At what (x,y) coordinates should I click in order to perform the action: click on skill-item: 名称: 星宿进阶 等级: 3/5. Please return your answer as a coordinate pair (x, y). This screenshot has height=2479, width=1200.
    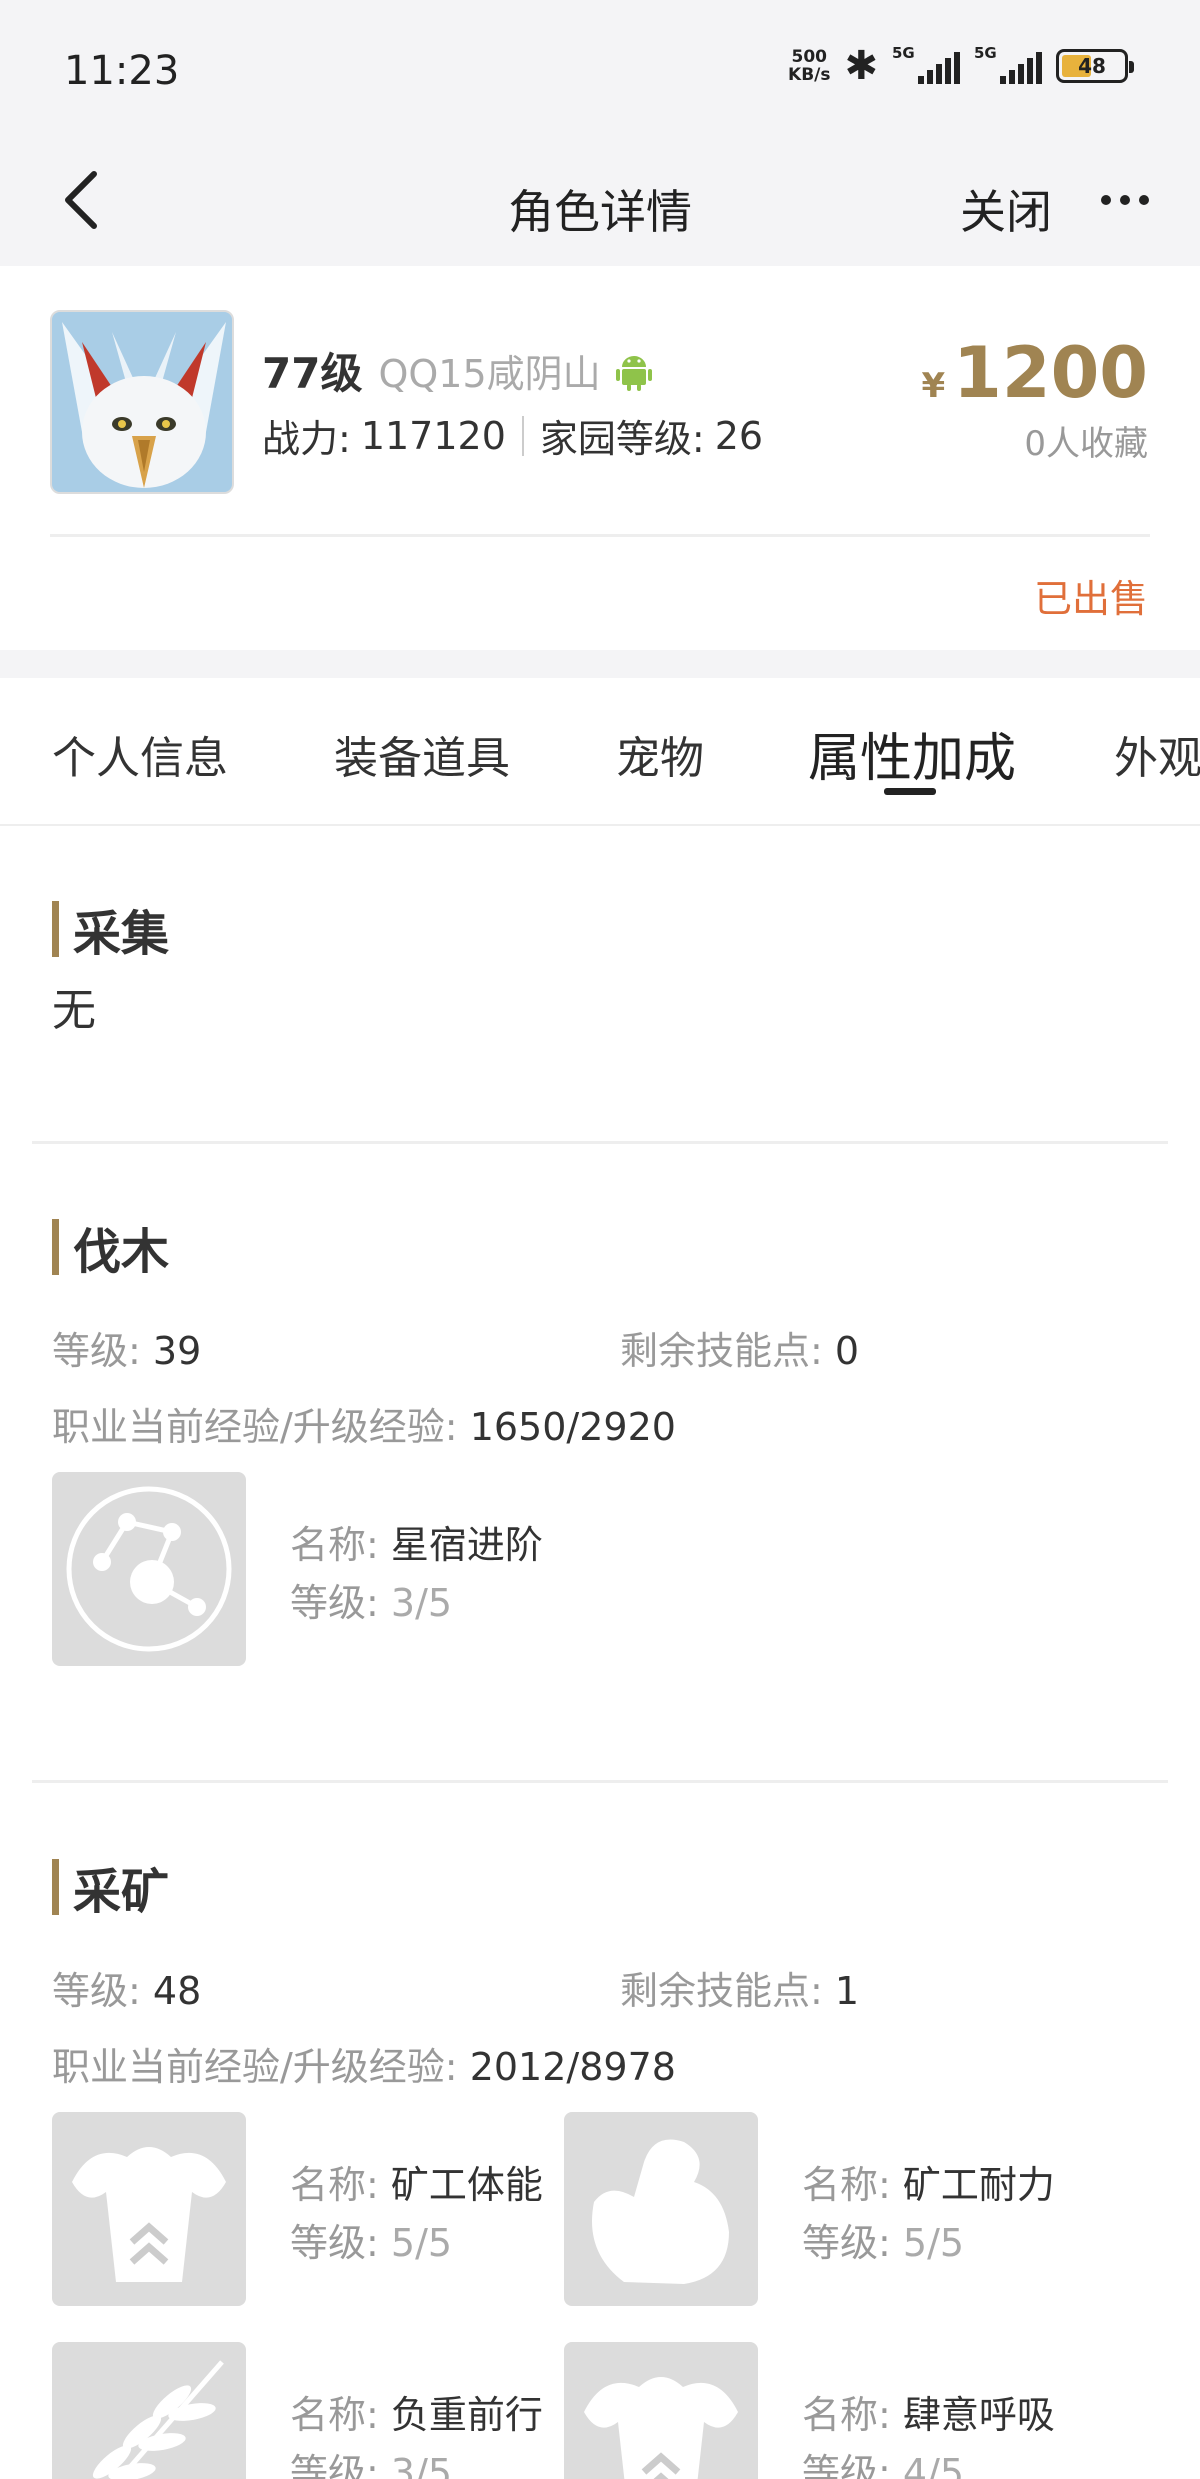
    Looking at the image, I should click on (312, 1569).